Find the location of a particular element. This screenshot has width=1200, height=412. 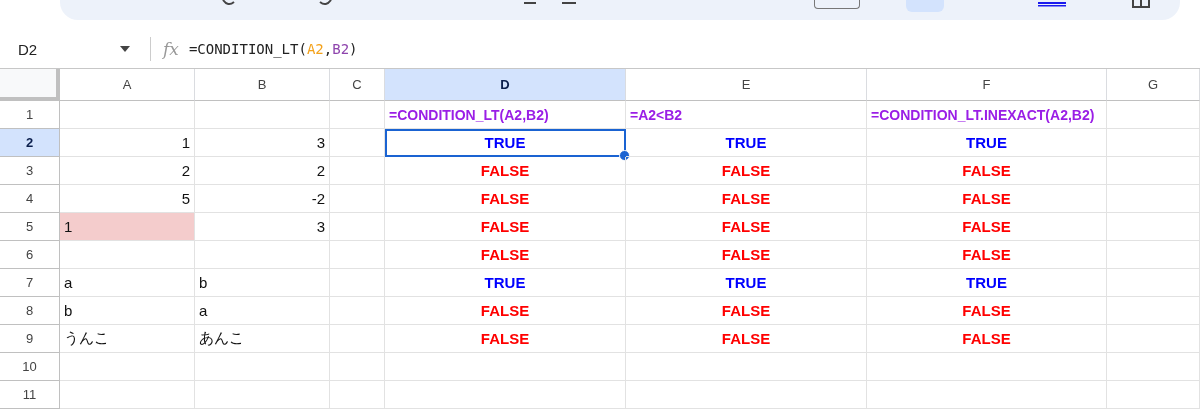

column-header: F is located at coordinates (987, 85).